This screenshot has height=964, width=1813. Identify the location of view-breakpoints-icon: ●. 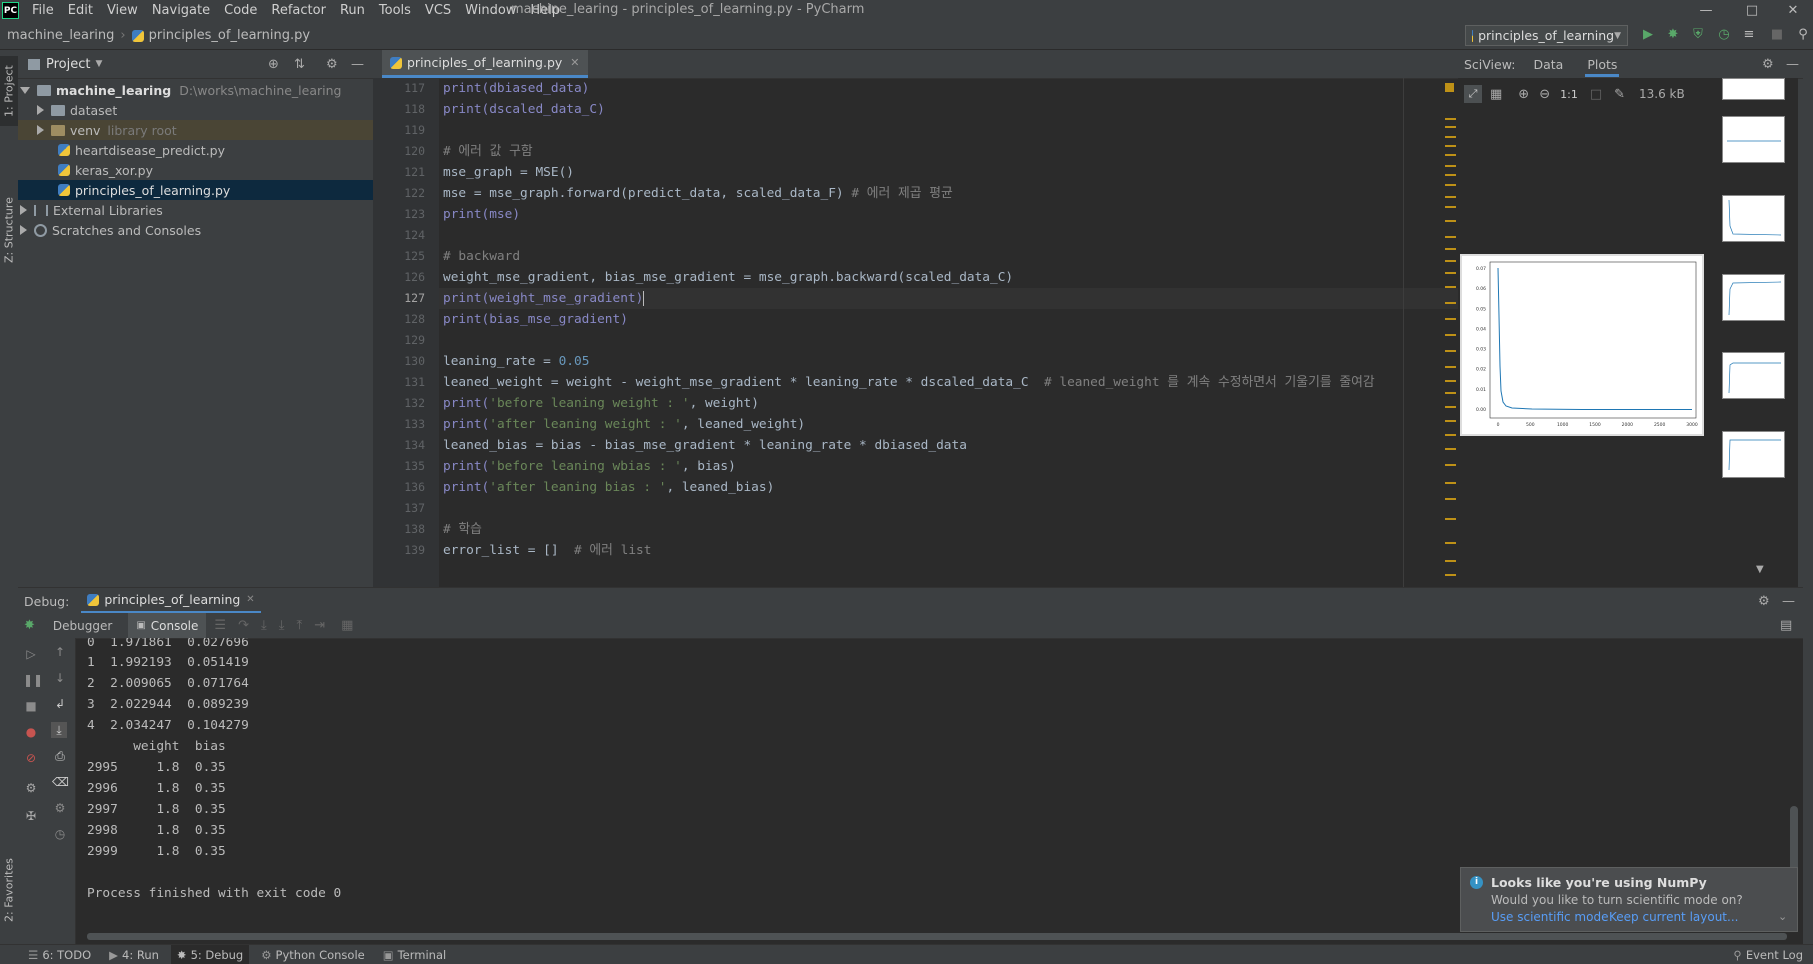
(31, 732).